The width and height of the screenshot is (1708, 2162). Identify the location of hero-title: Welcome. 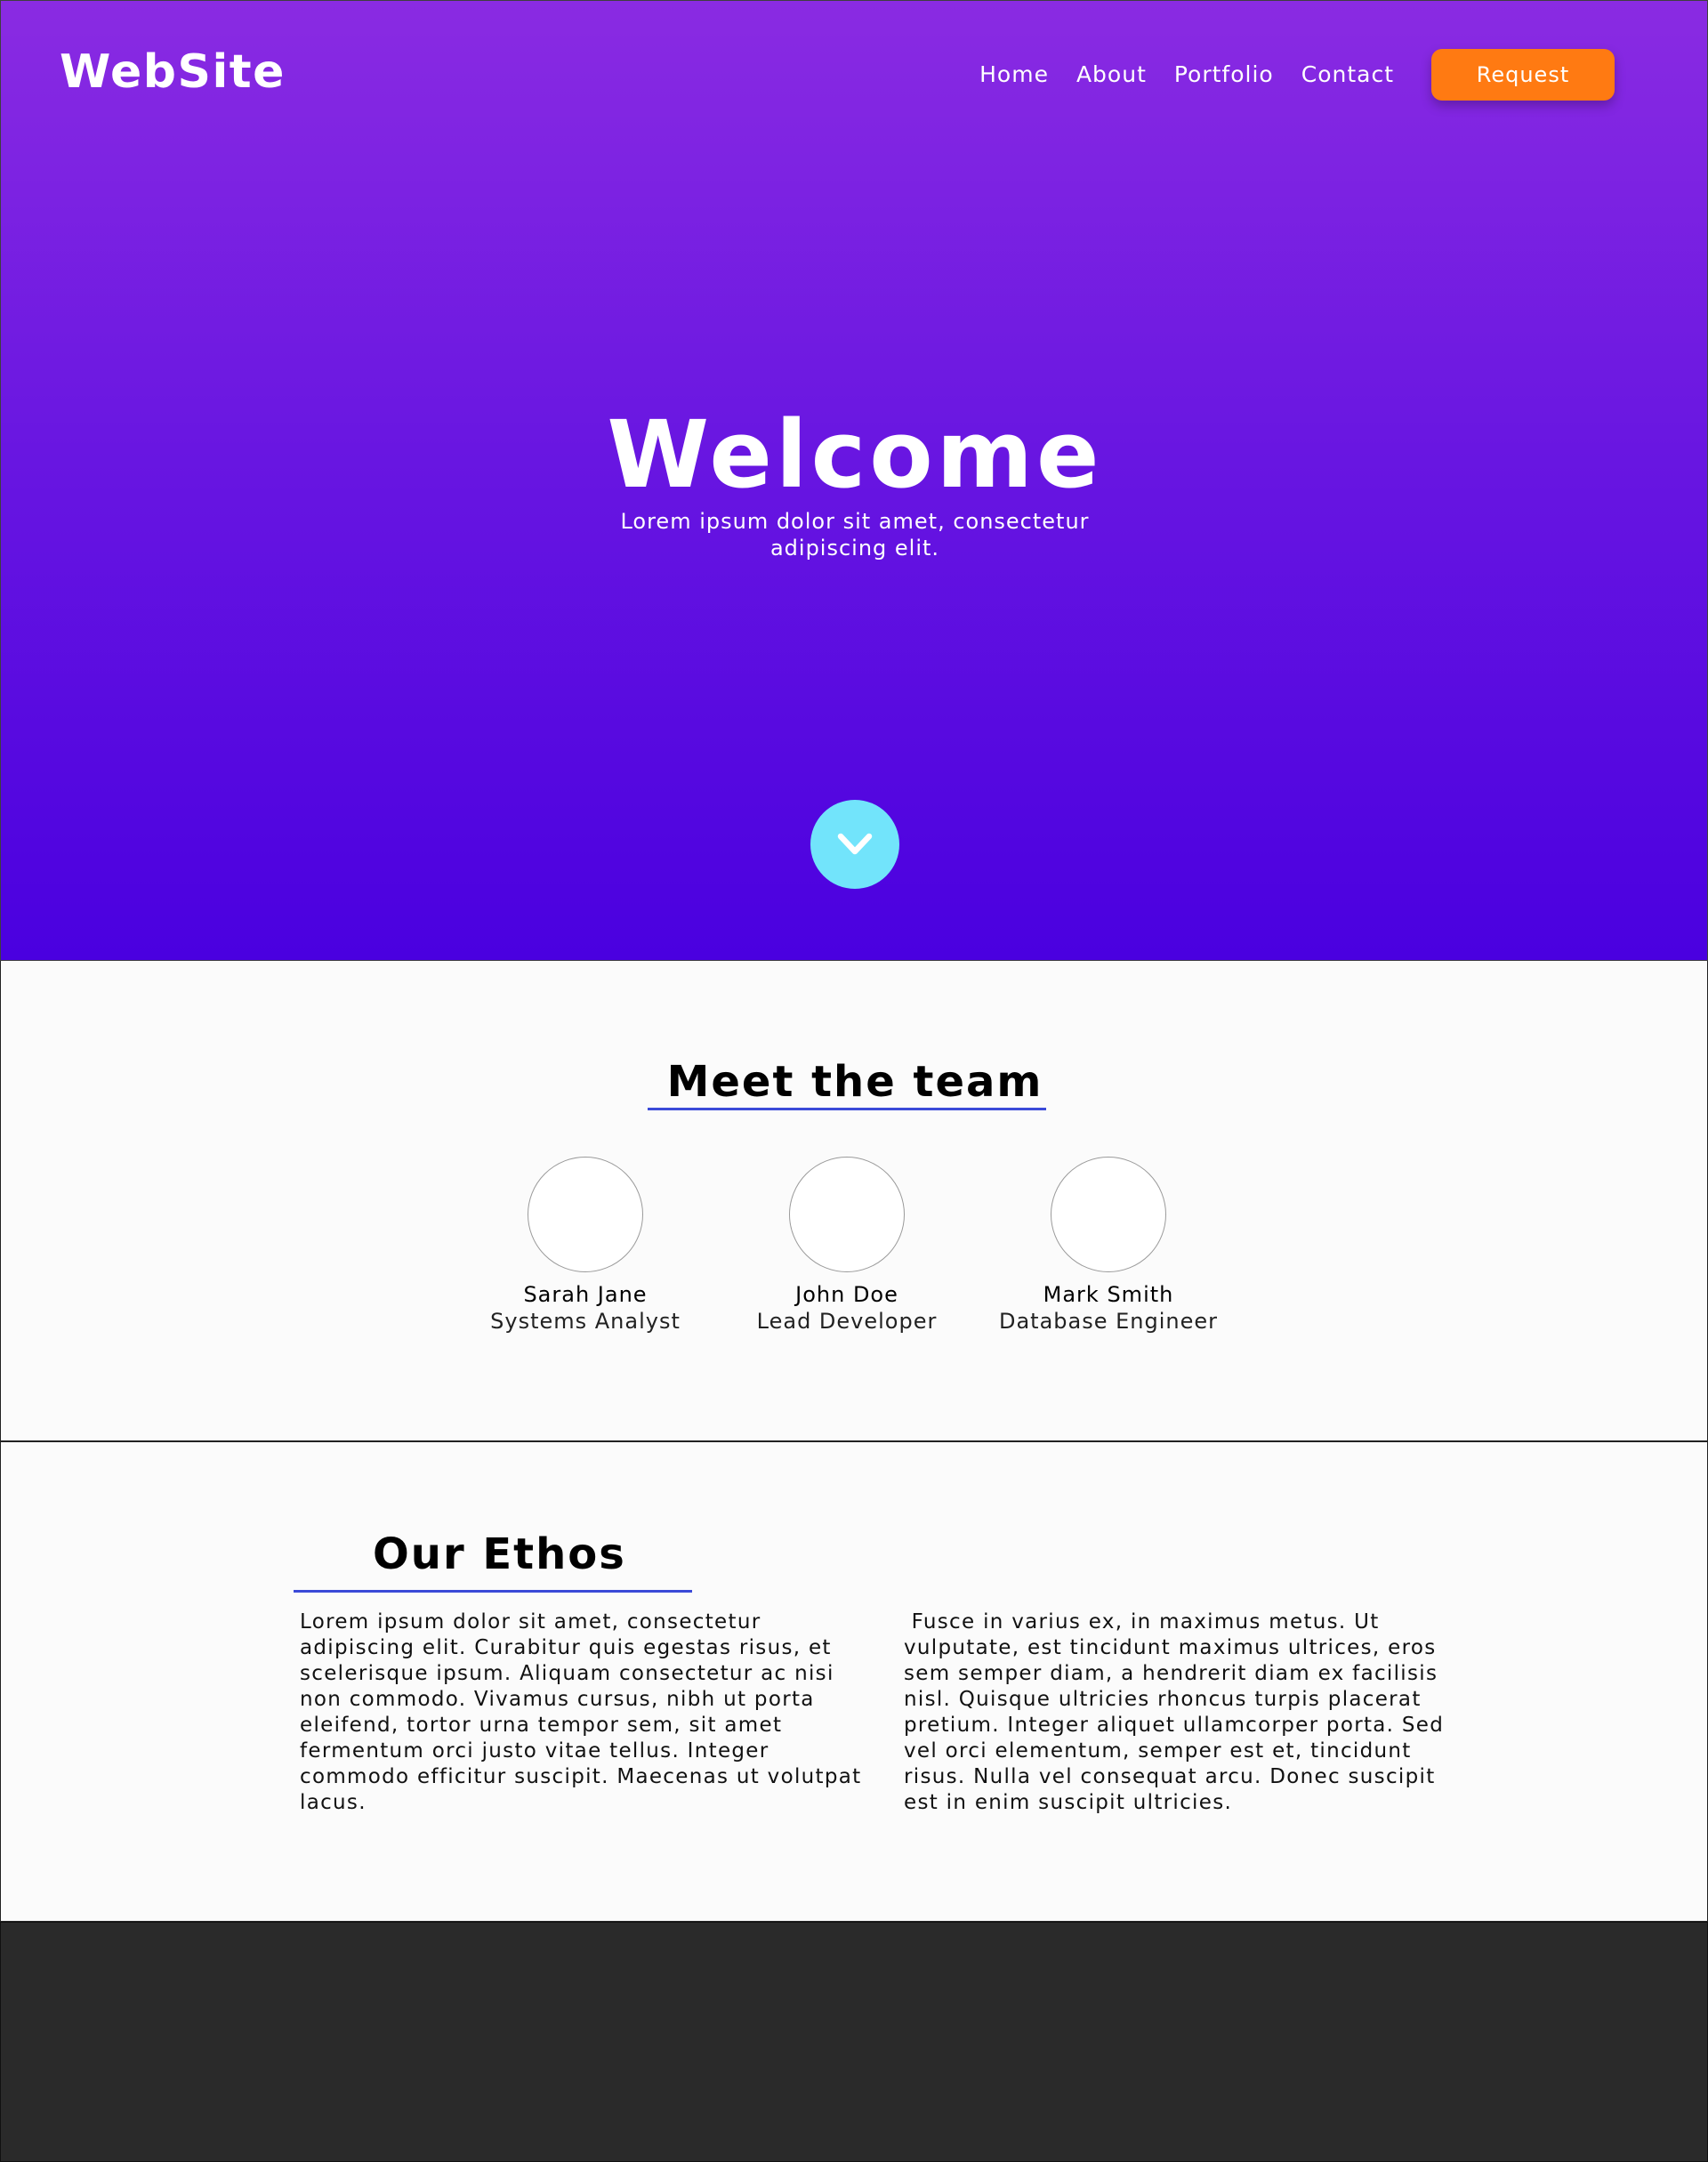
(855, 455).